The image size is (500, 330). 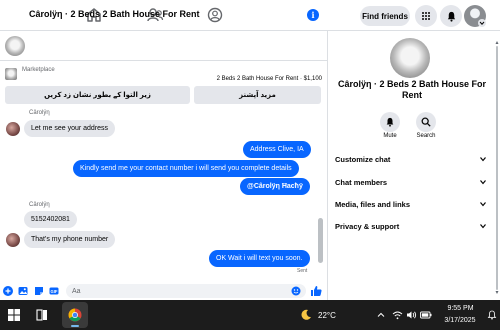 I want to click on section-label: Media, files and links, so click(x=373, y=204).